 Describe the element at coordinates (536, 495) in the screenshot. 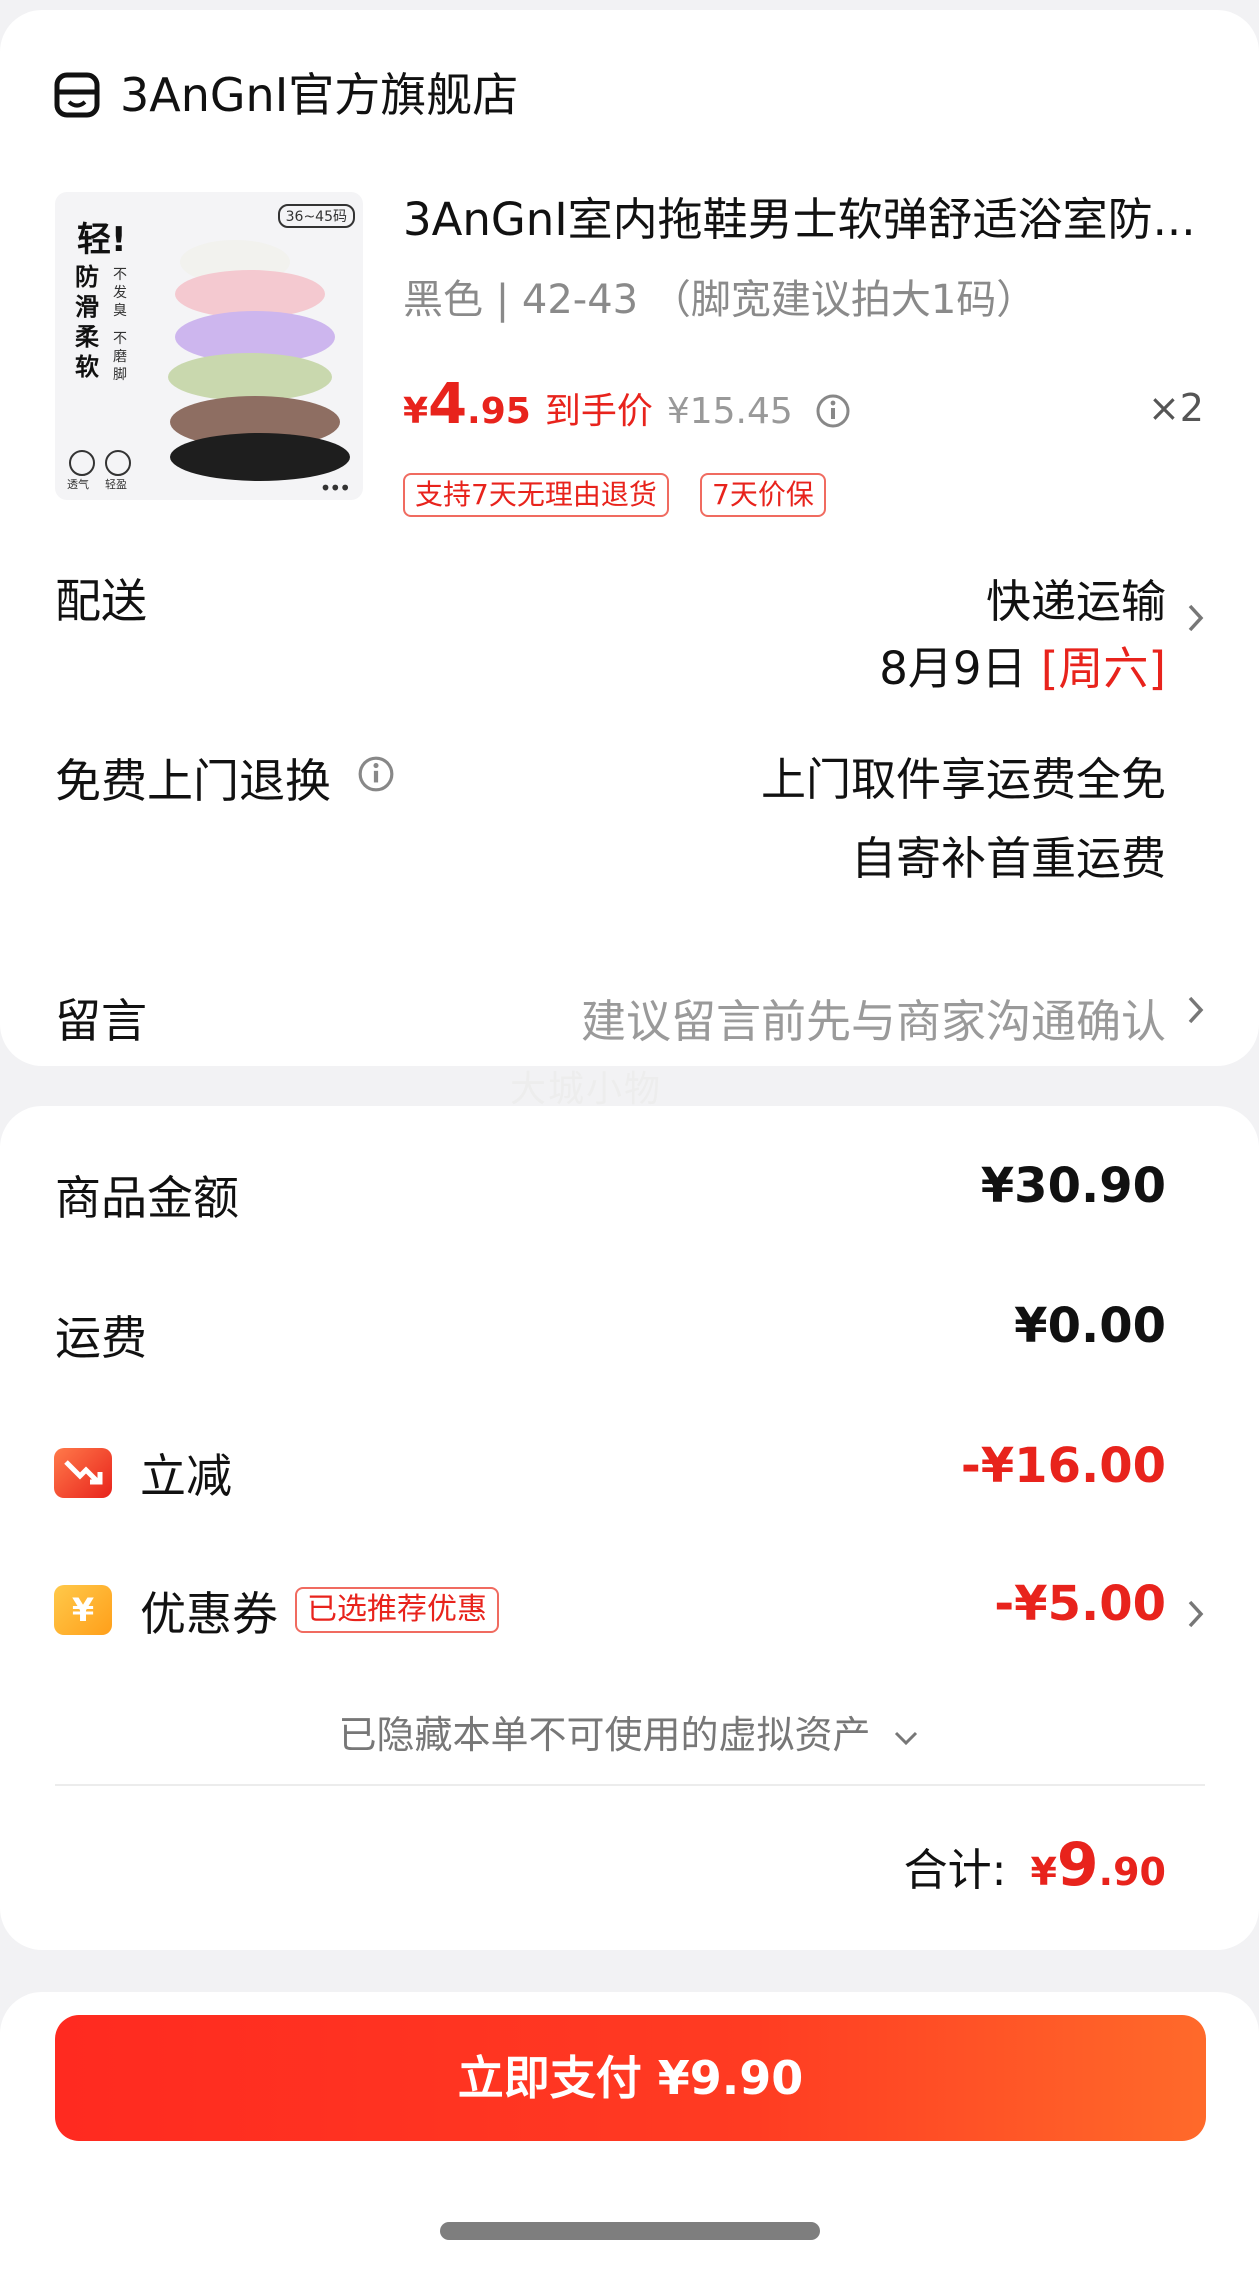

I see `return-policy-tag: 支持7天无理由退货` at that location.